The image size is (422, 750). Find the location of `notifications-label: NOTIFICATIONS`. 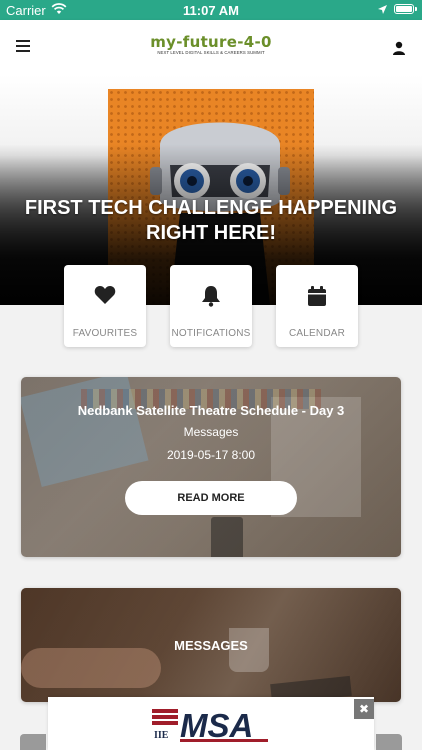

notifications-label: NOTIFICATIONS is located at coordinates (211, 333).